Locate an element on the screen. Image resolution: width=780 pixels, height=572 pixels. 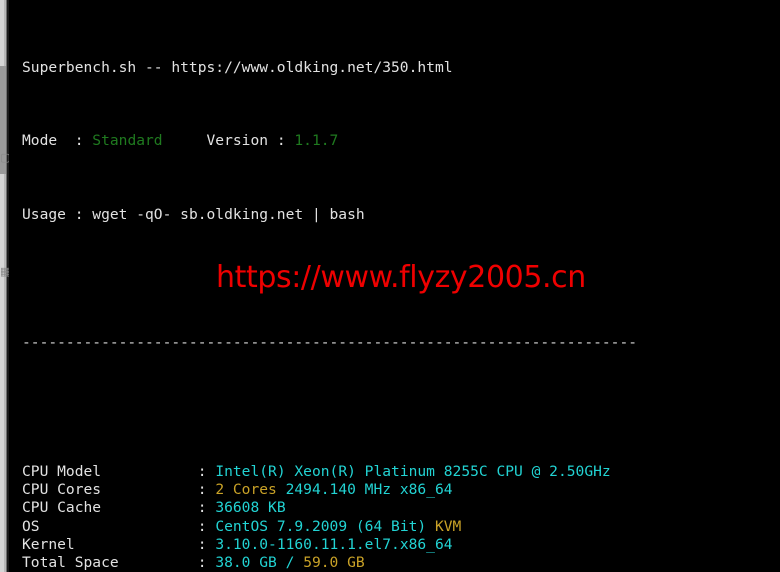
system-info-value: KVM is located at coordinates (448, 526).